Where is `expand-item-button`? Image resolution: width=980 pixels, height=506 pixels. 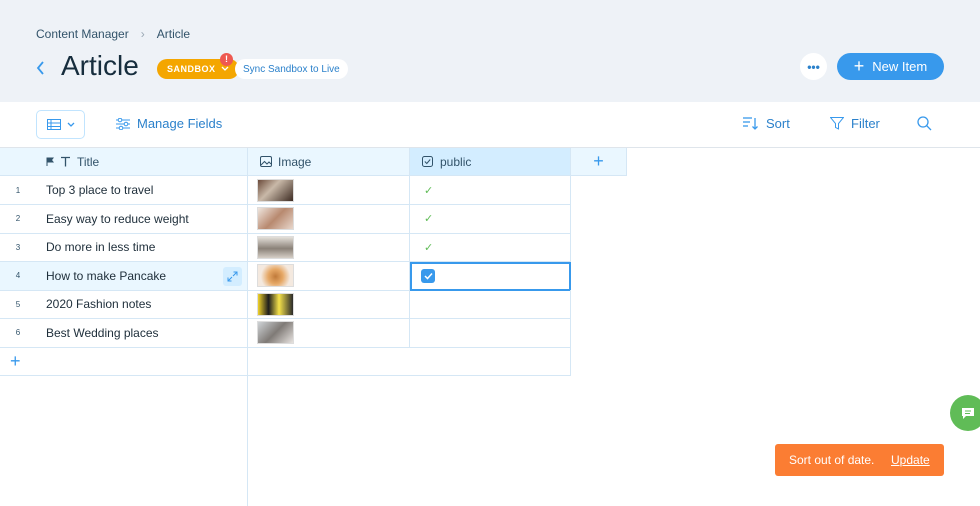 expand-item-button is located at coordinates (232, 276).